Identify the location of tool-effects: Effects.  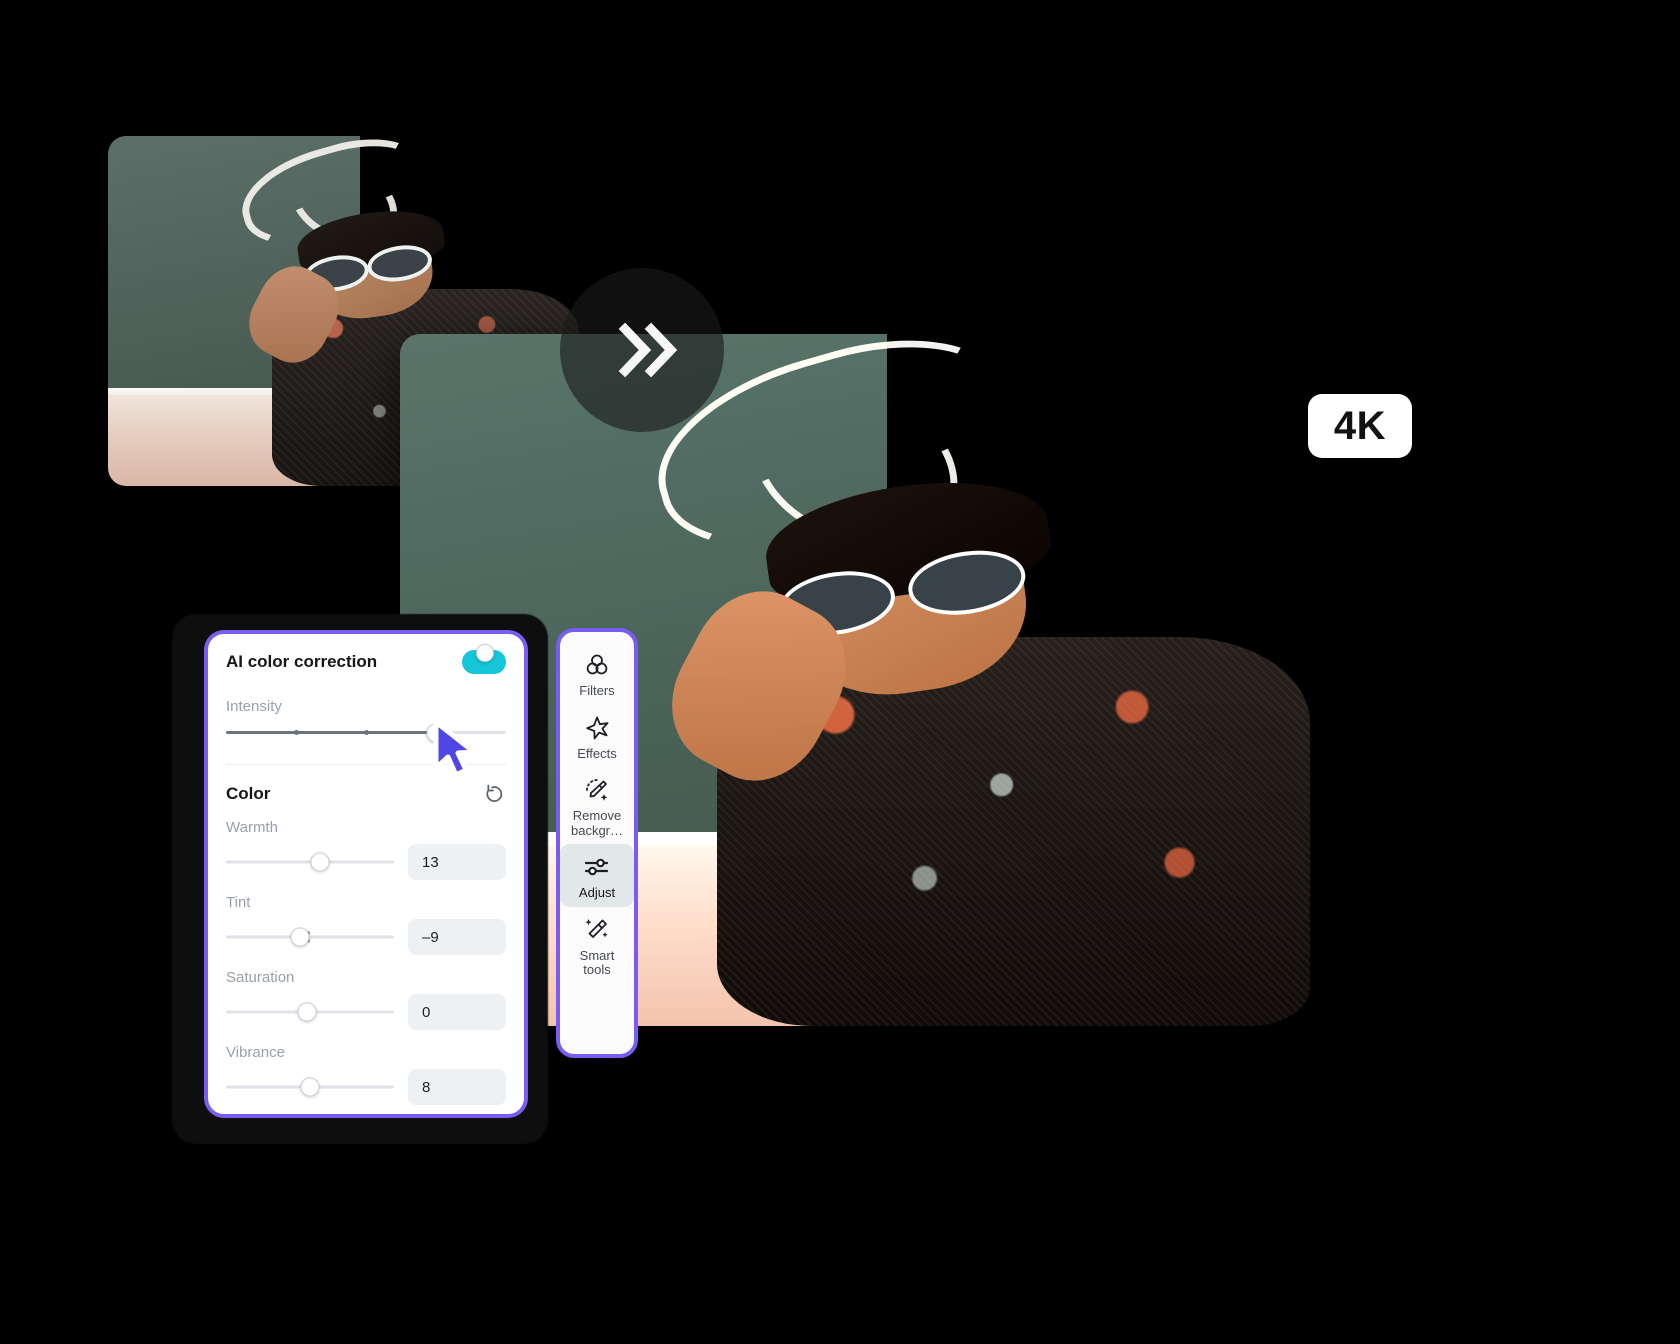
(597, 736).